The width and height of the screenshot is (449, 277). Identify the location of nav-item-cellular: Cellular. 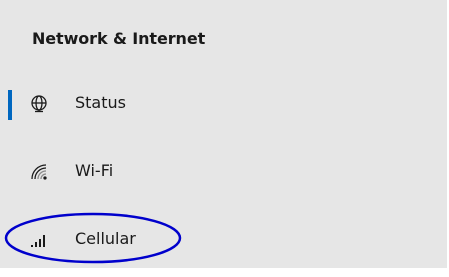
(223, 239).